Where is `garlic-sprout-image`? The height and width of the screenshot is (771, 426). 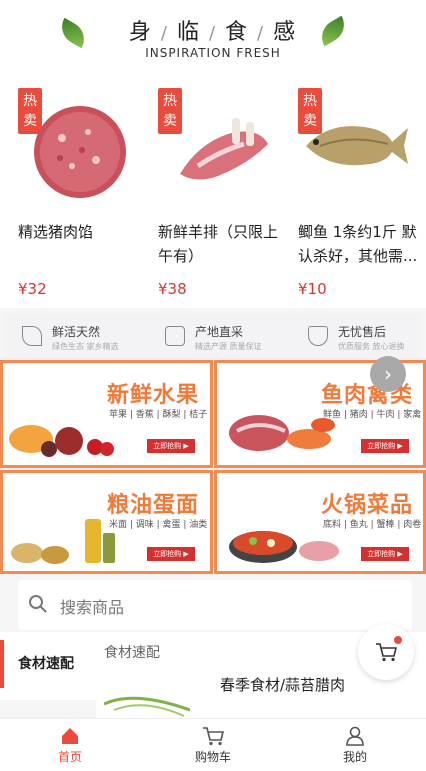
garlic-sprout-image is located at coordinates (147, 706).